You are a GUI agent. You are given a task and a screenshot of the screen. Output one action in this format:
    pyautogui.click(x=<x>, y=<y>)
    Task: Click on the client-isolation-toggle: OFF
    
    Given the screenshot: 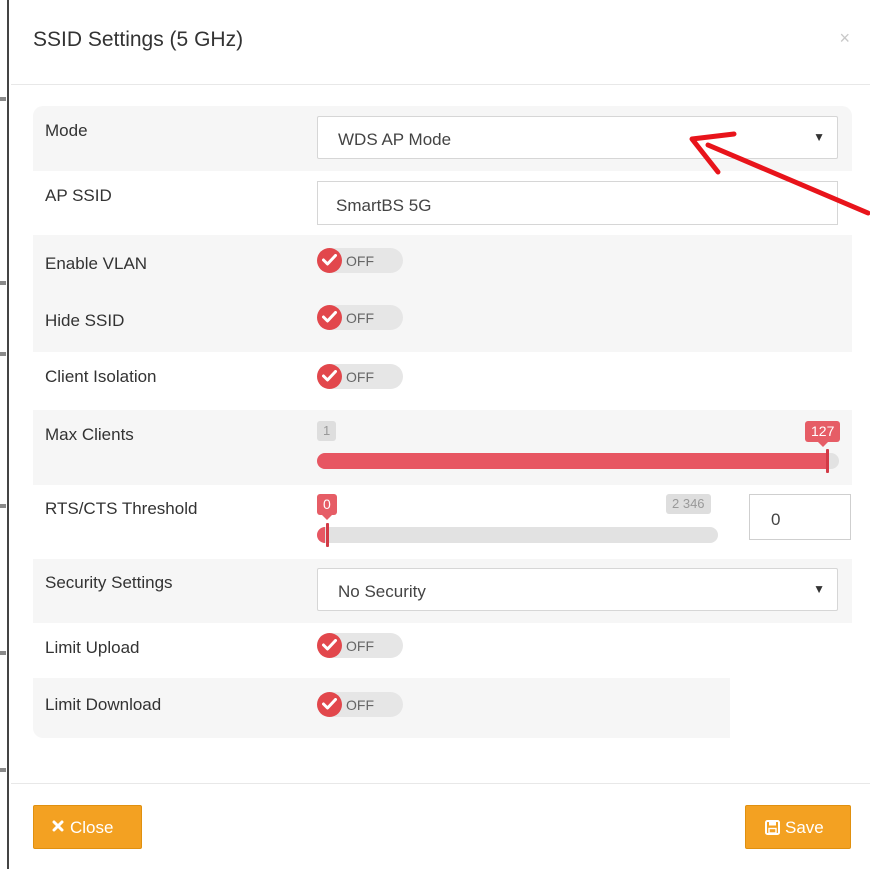 What is the action you would take?
    pyautogui.click(x=360, y=376)
    